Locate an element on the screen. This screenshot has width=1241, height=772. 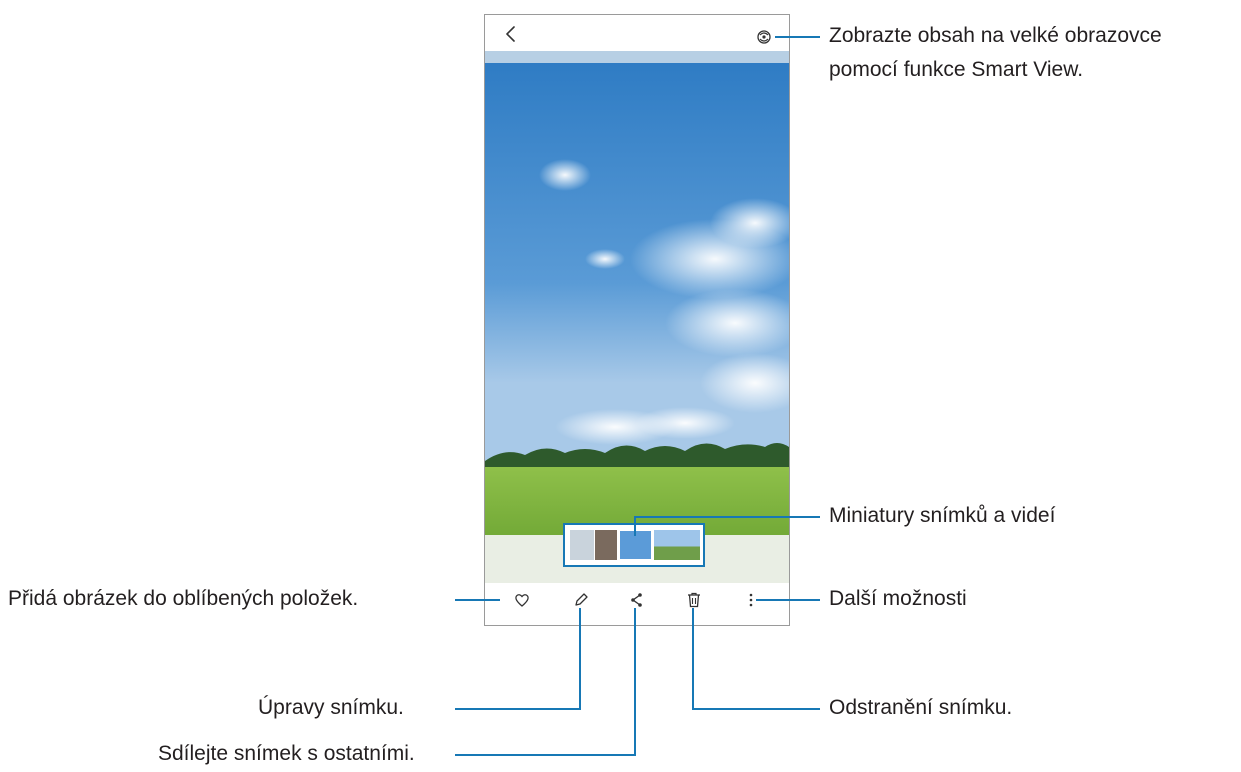
callout-line-thumbnails-v is located at coordinates (635, 526).